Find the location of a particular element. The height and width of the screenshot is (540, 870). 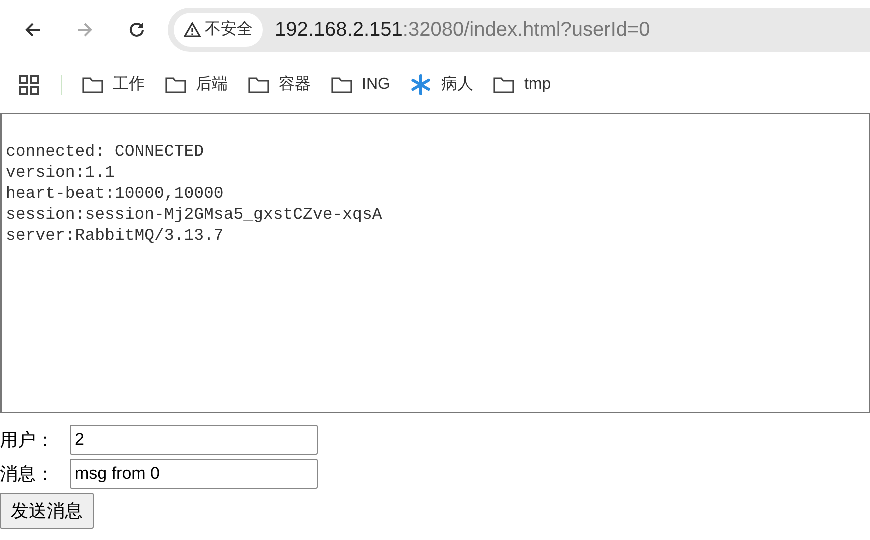

bookmark: 工作 is located at coordinates (113, 85).